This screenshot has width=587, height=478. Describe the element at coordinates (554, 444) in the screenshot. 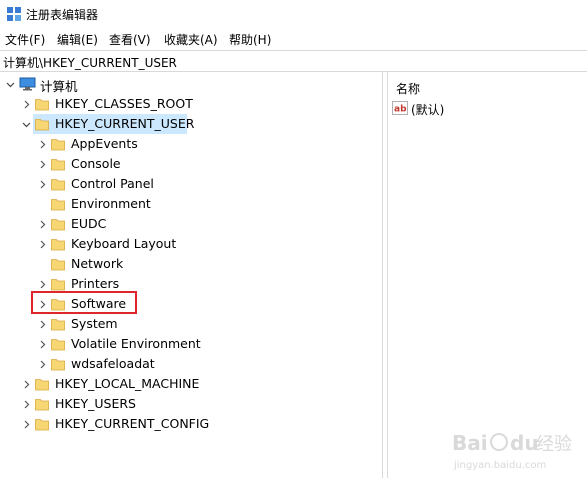

I see `svg-text: 经验` at that location.